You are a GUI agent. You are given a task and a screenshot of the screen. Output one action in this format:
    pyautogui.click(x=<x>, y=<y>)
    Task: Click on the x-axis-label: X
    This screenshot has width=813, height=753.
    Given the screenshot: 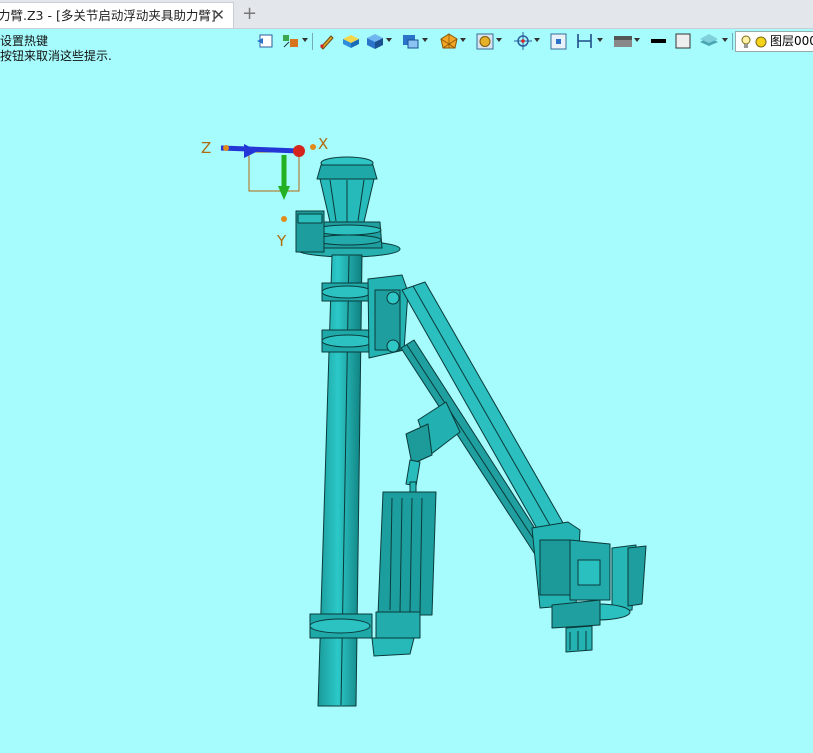 What is the action you would take?
    pyautogui.click(x=323, y=144)
    